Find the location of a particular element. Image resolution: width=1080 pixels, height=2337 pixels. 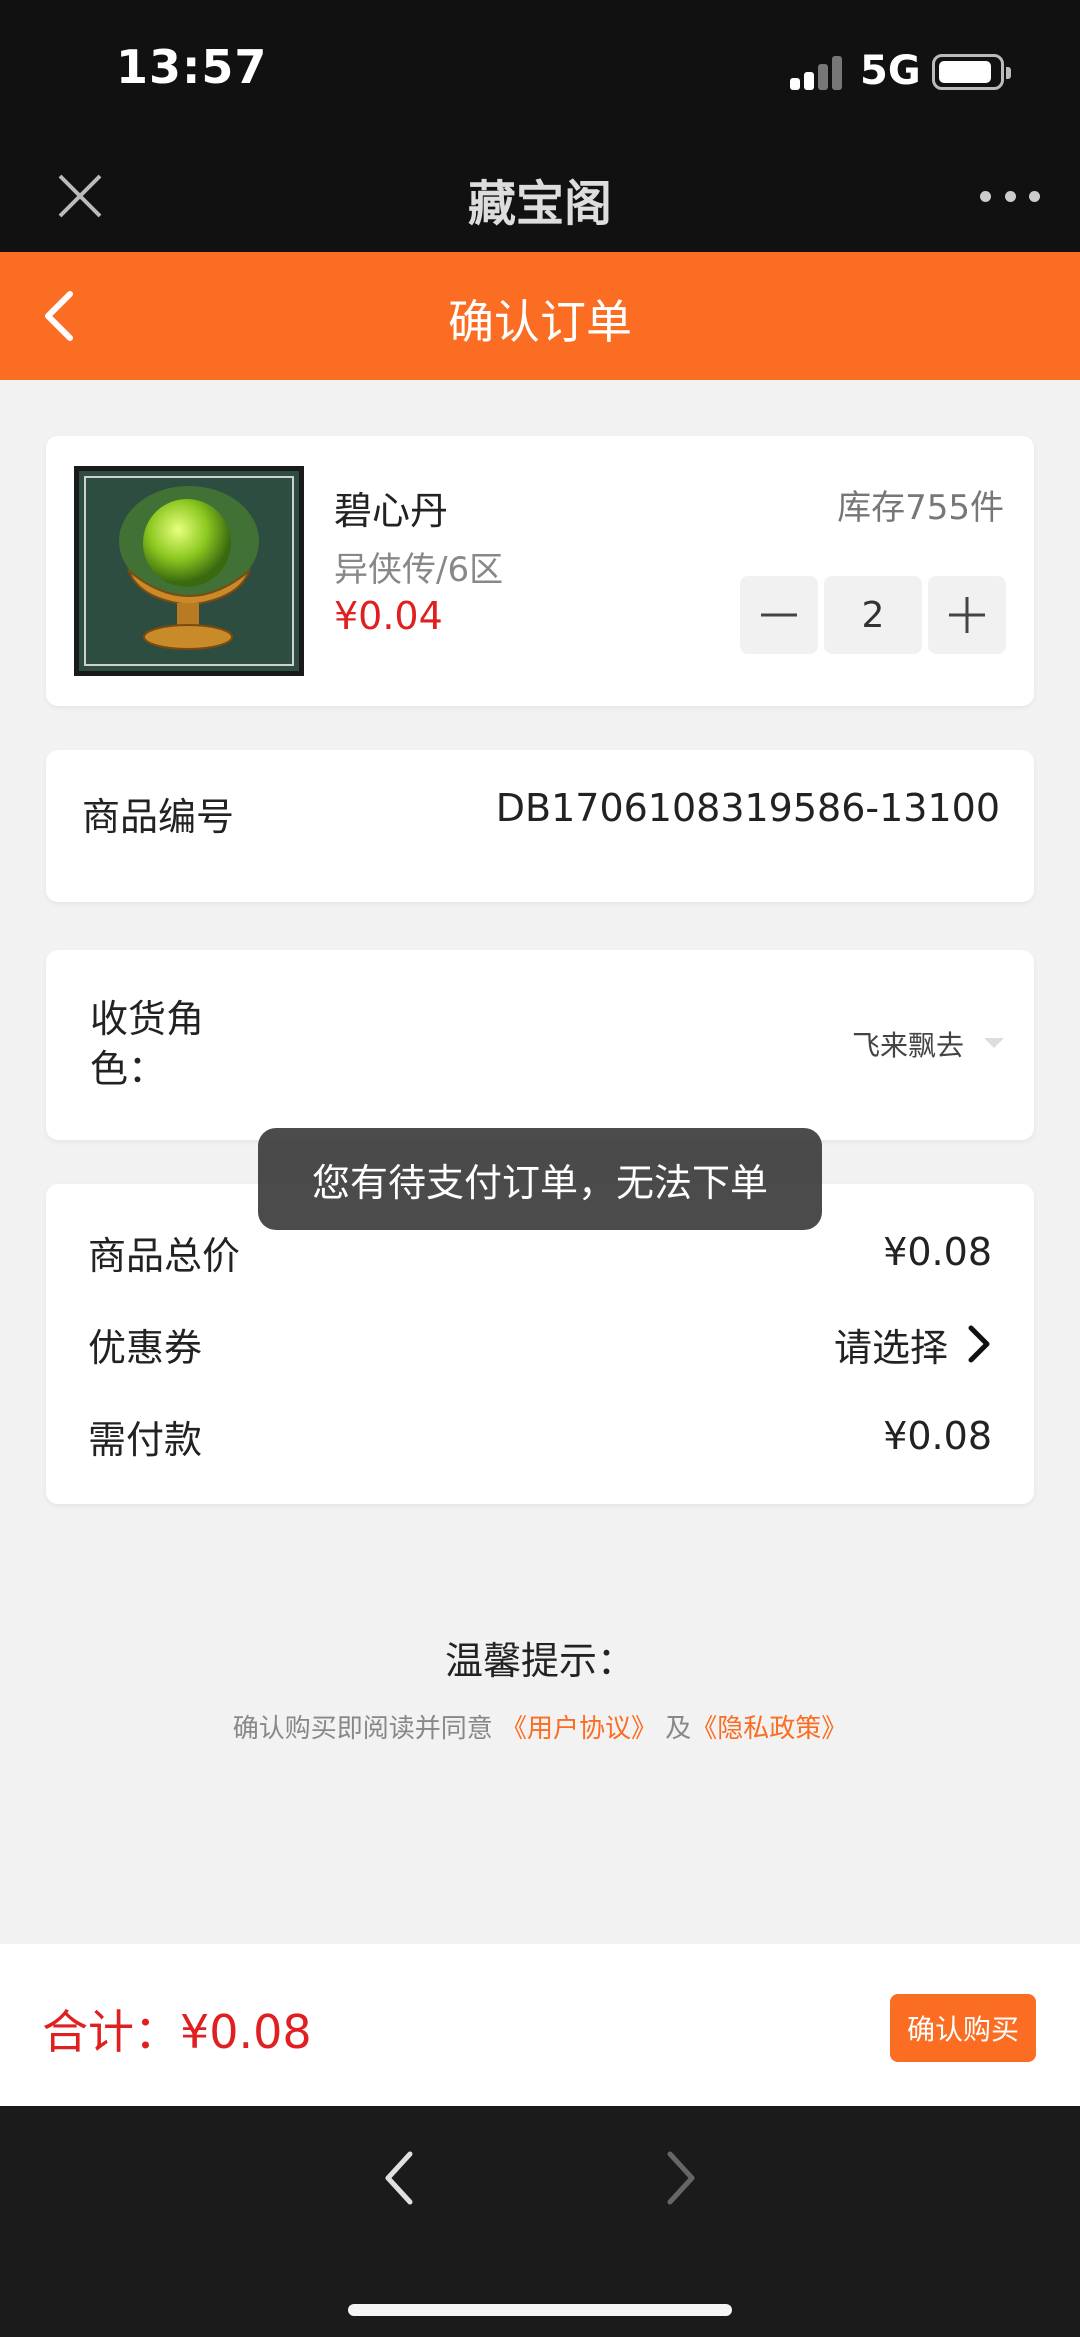

dropdown-caret-icon is located at coordinates (994, 1043).